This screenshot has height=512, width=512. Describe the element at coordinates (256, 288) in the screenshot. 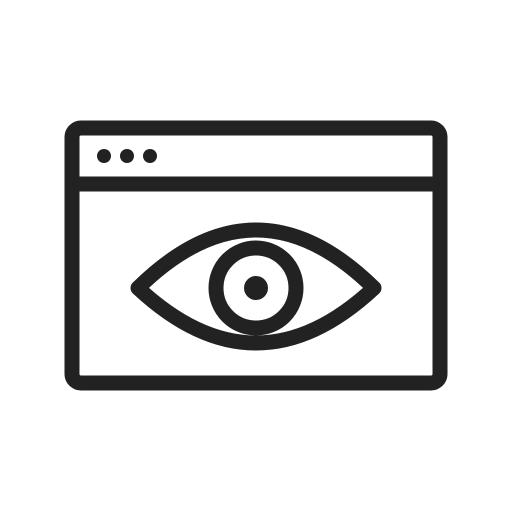

I see `eye-pupil-icon` at that location.